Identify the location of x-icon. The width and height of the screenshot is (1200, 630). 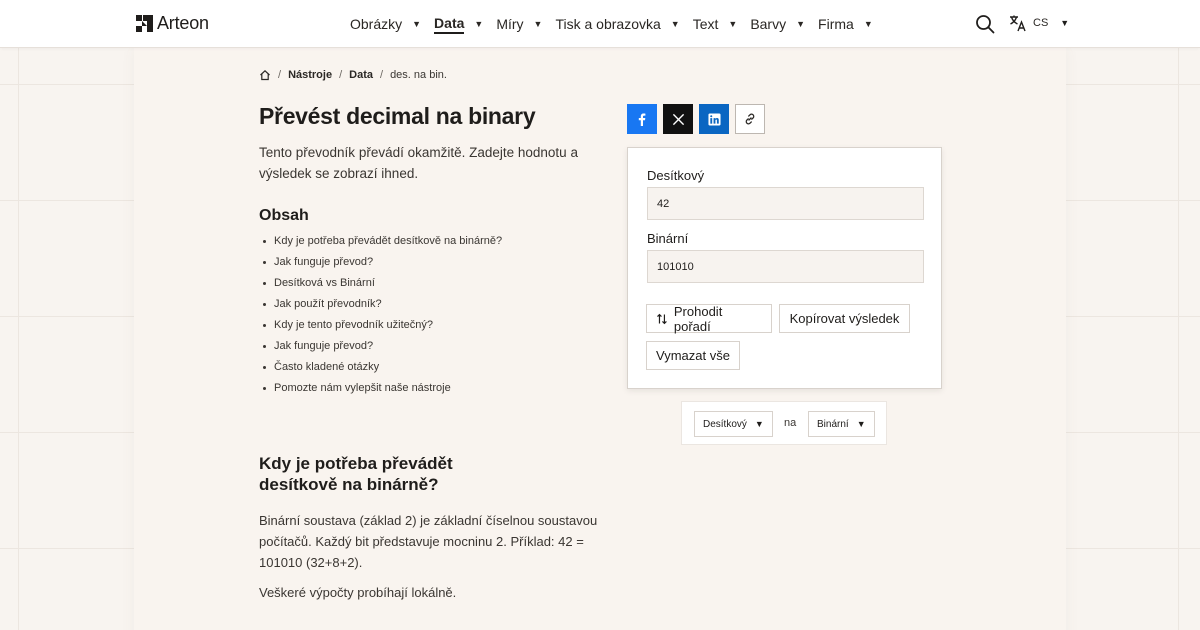
(678, 119).